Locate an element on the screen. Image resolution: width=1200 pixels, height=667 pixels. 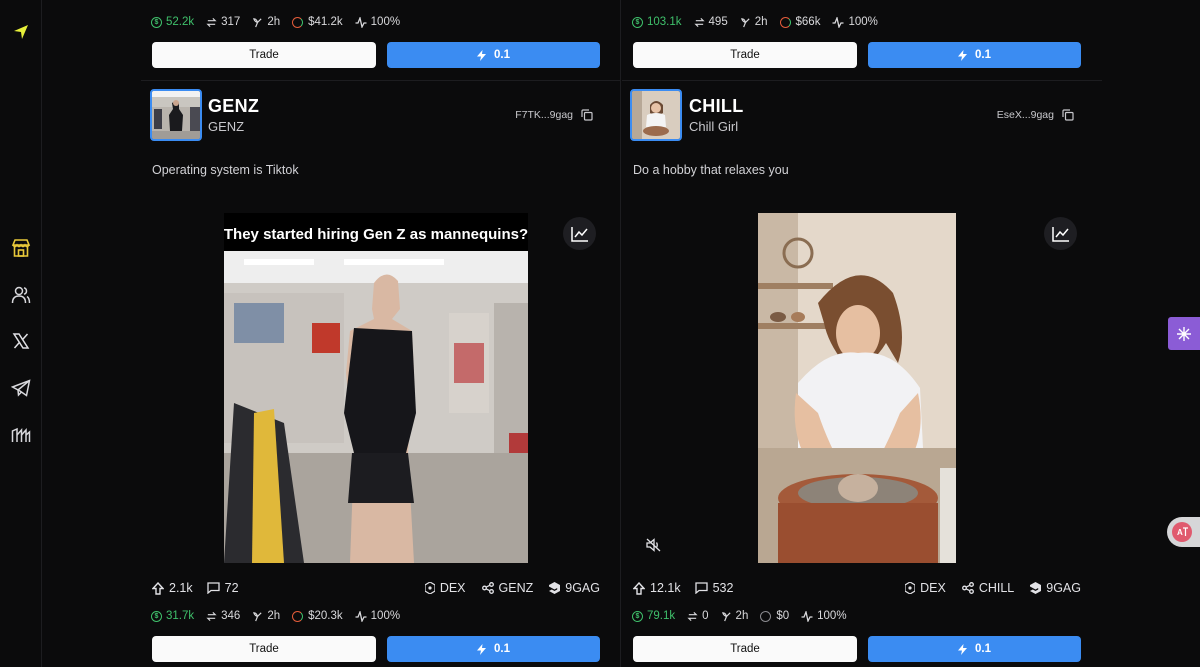
token-name: GENZ is located at coordinates (226, 126).